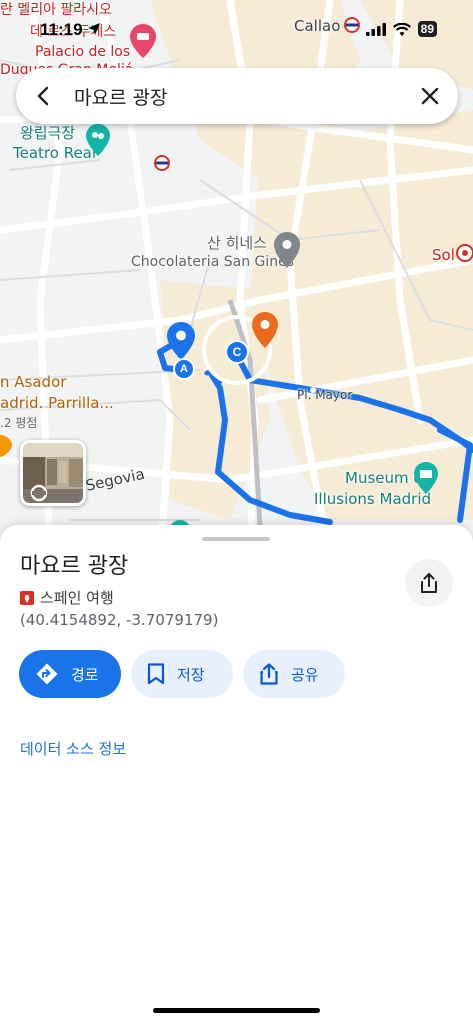 The image size is (473, 1024). I want to click on bookmark-icon, so click(156, 674).